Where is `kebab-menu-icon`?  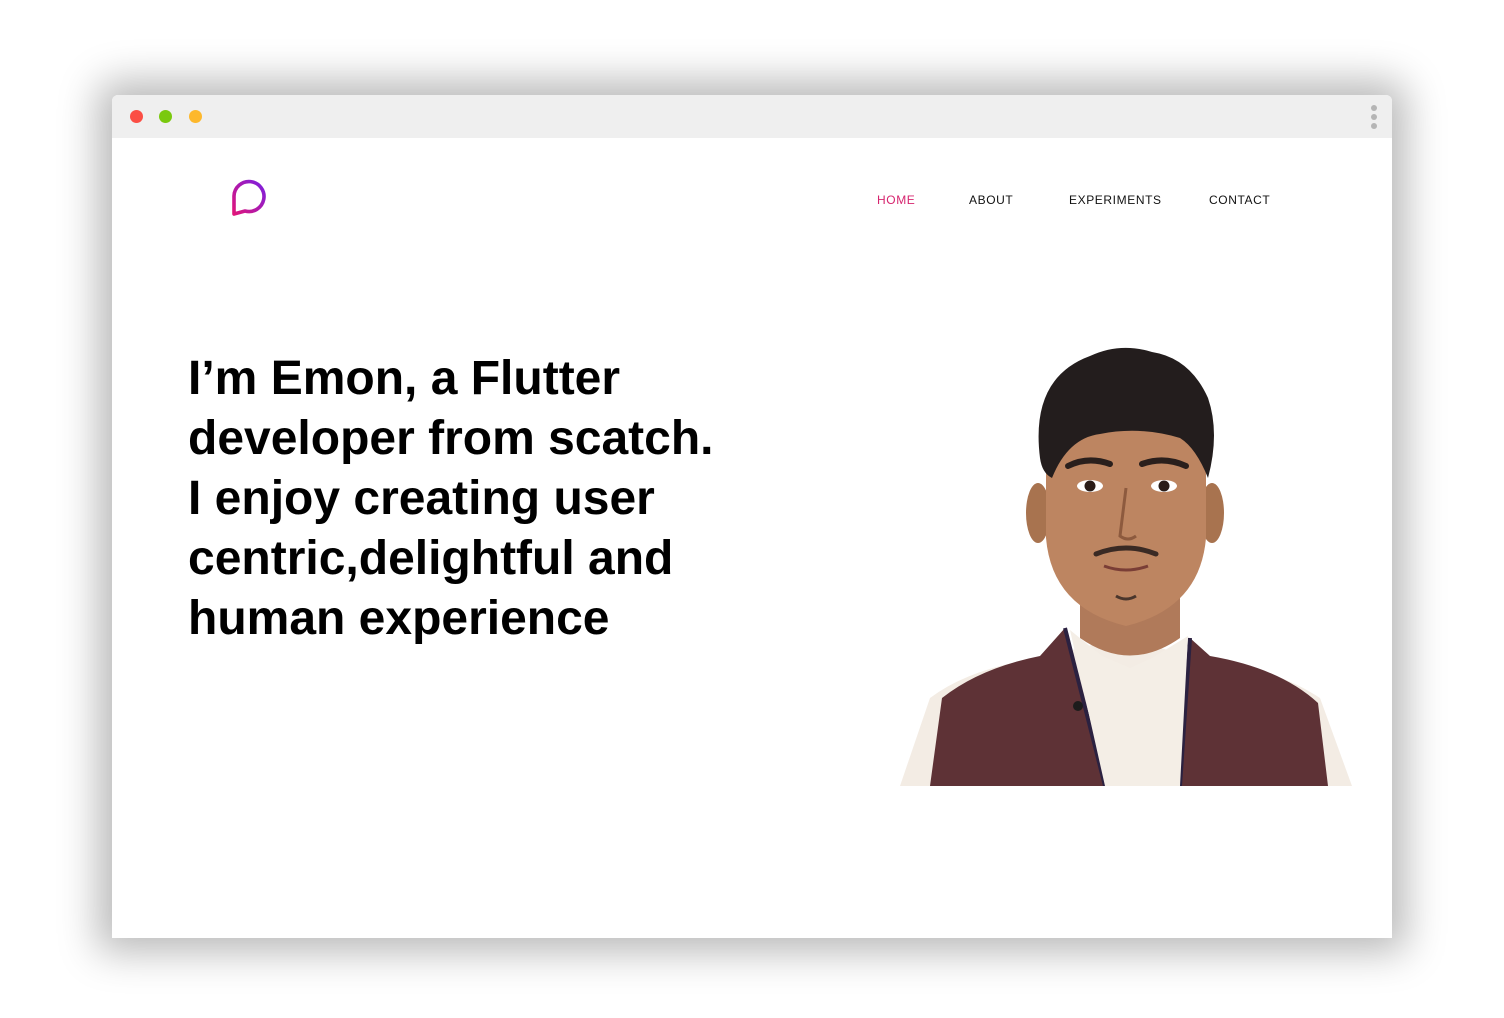 kebab-menu-icon is located at coordinates (1374, 117).